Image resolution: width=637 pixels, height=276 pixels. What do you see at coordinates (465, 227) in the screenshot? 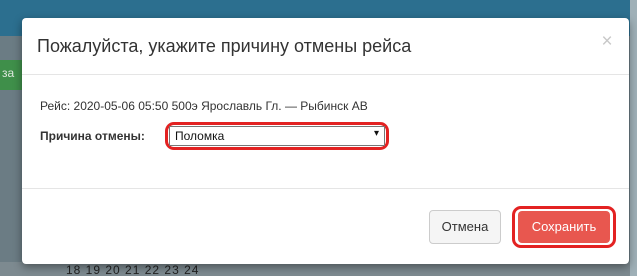
I see `cancel-button: Отмена` at bounding box center [465, 227].